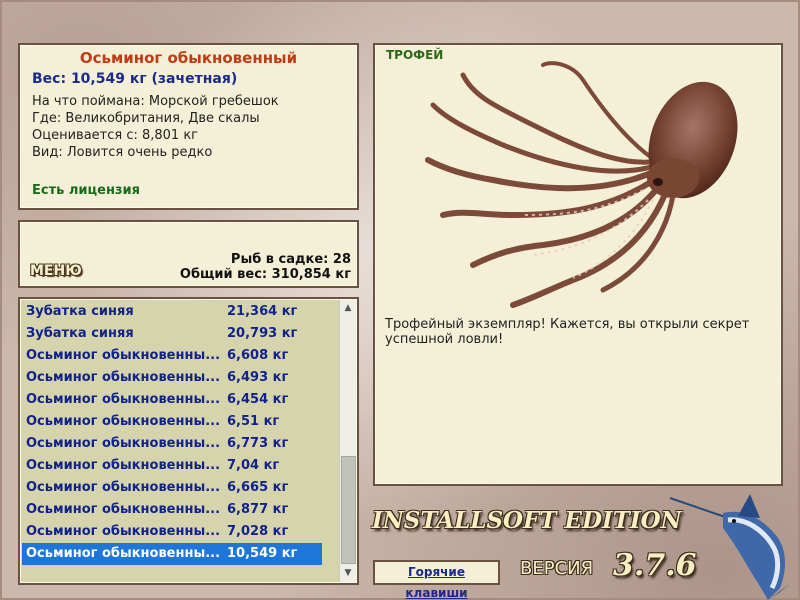 This screenshot has width=800, height=600. Describe the element at coordinates (56, 271) in the screenshot. I see `menu-button: МЕНЮ` at that location.